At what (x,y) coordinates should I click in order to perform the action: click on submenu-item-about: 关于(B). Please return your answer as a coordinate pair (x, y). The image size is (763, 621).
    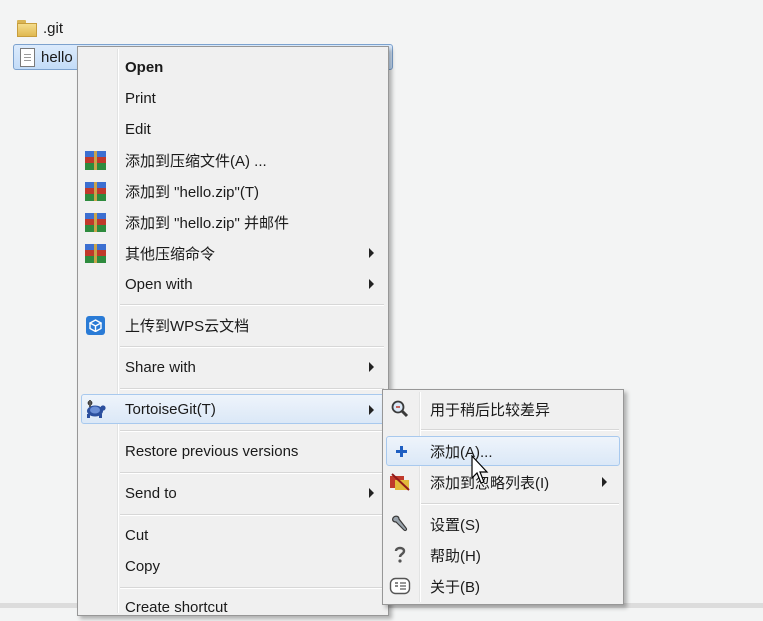
    Looking at the image, I should click on (503, 586).